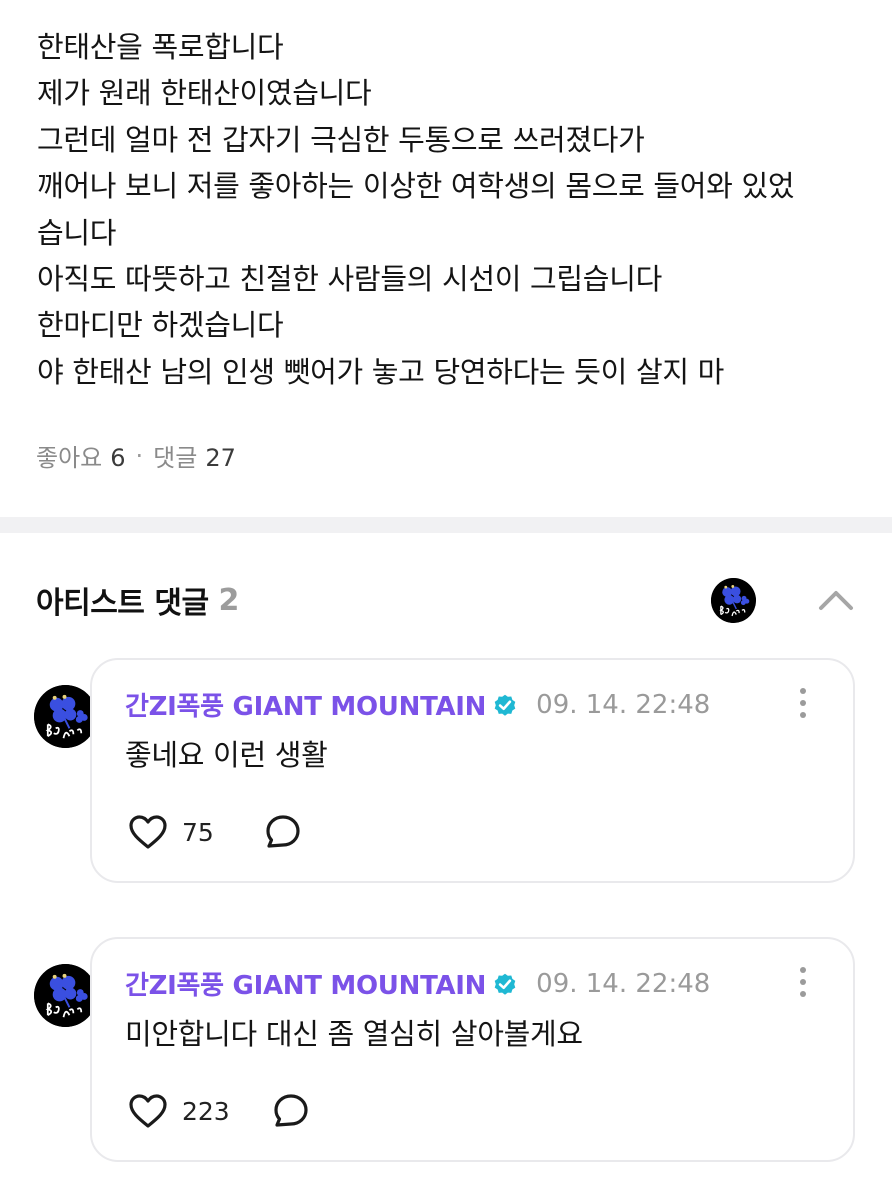 This screenshot has width=892, height=1200. What do you see at coordinates (175, 458) in the screenshot?
I see `comments-label: 댓글` at bounding box center [175, 458].